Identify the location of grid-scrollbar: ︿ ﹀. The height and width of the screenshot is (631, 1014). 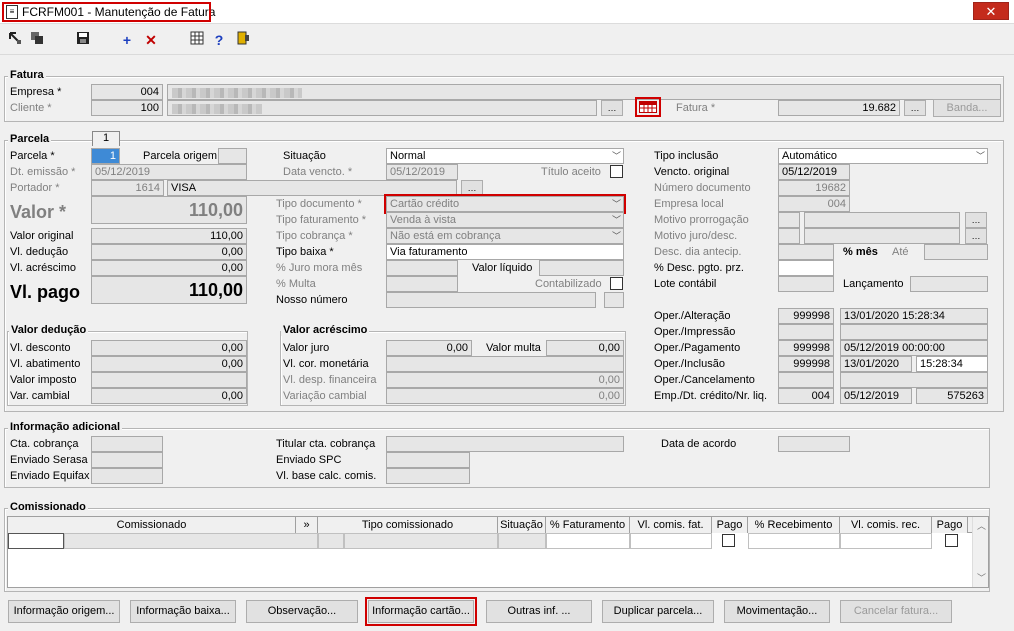
(980, 552).